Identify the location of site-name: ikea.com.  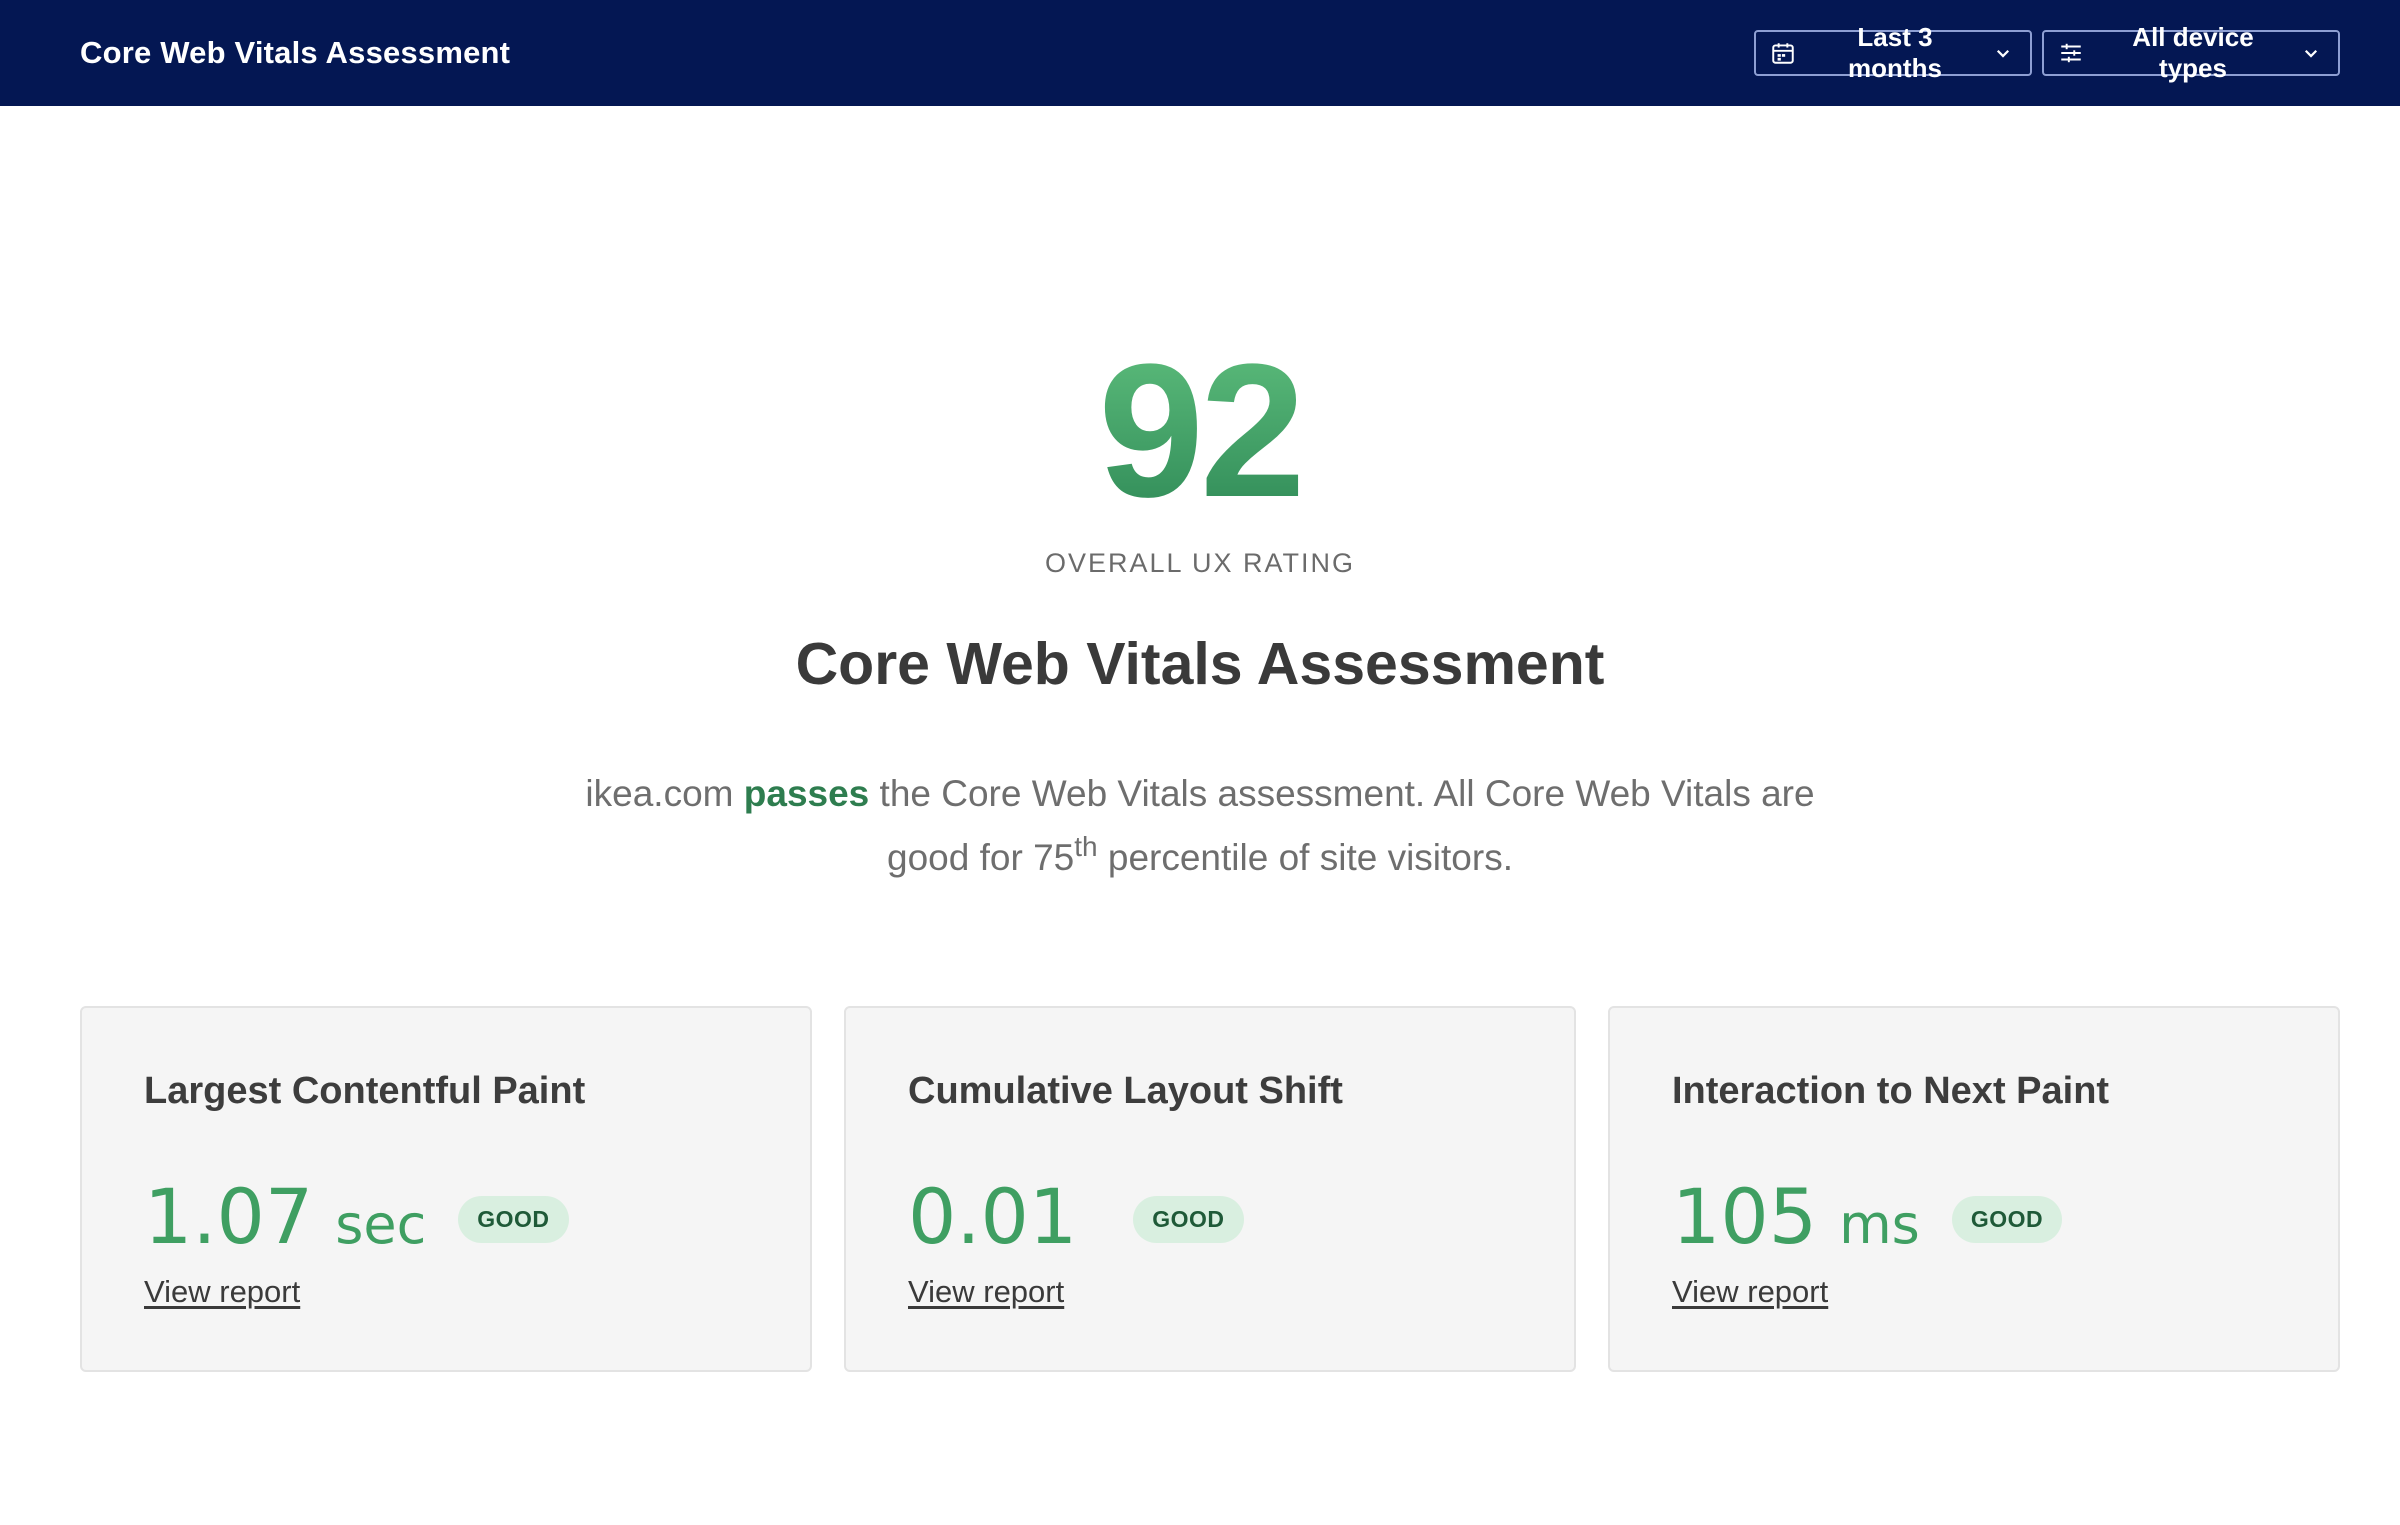
(659, 793).